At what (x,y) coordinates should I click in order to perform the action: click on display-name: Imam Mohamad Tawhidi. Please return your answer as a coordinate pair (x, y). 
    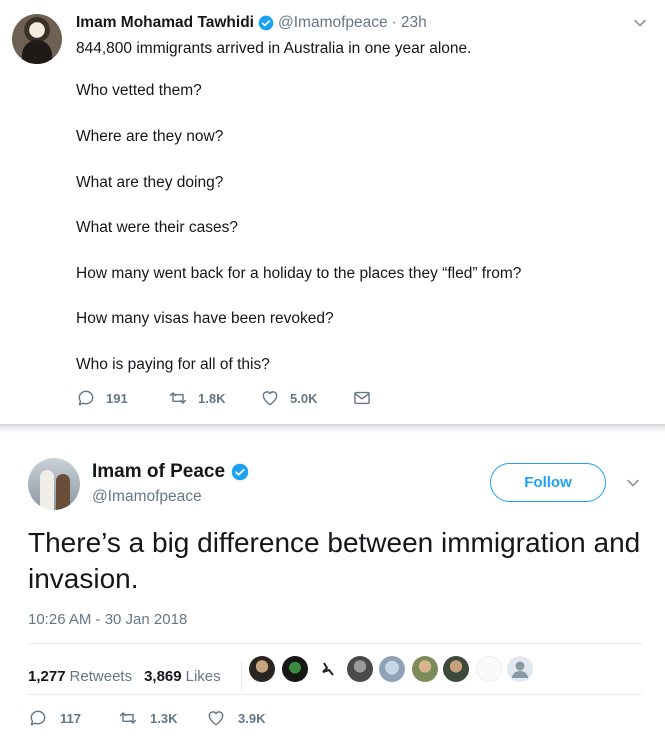
    Looking at the image, I should click on (165, 23).